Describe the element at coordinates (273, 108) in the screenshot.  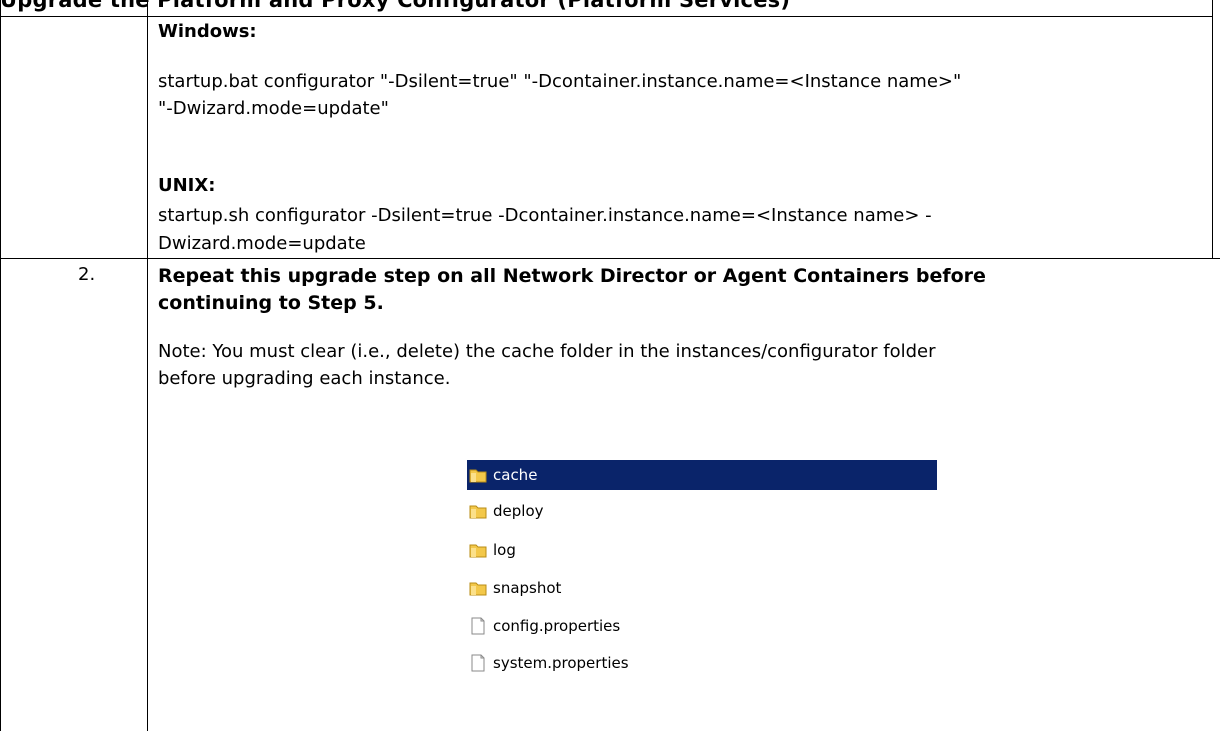
I see `windows-command-line-2: "-Dwizard.mode=update"` at that location.